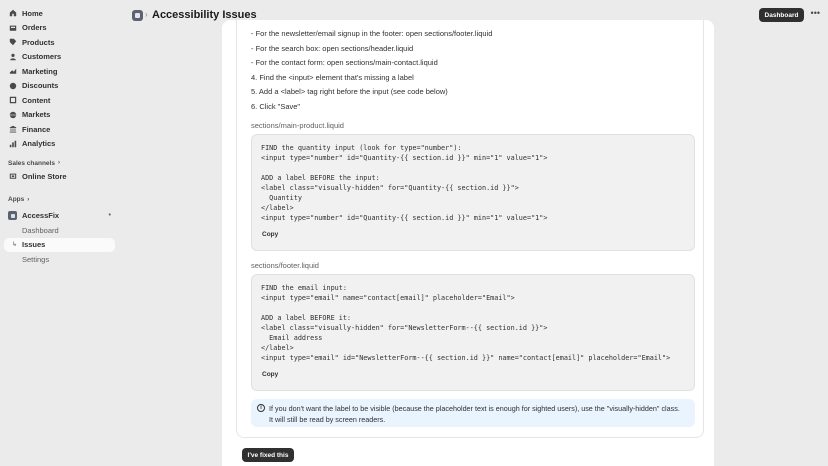  I want to click on sidebar-subitem-dashboard: Dashboard, so click(61, 230).